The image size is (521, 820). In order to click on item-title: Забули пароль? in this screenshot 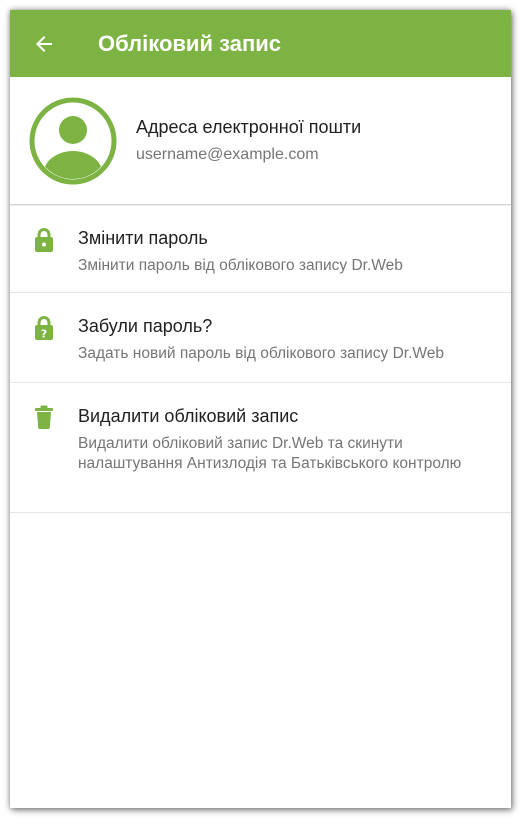, I will do `click(145, 326)`.